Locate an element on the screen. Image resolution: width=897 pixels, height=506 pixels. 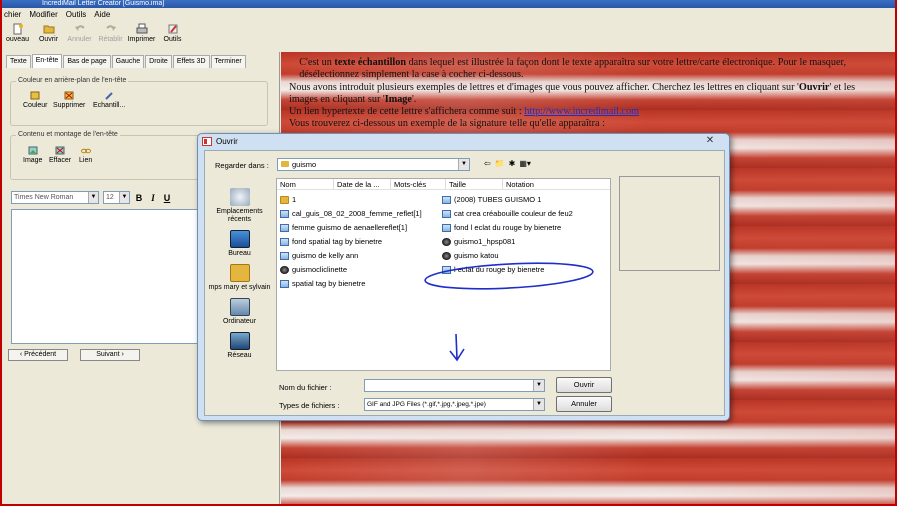
erase-button: Effacer is located at coordinates (60, 155).